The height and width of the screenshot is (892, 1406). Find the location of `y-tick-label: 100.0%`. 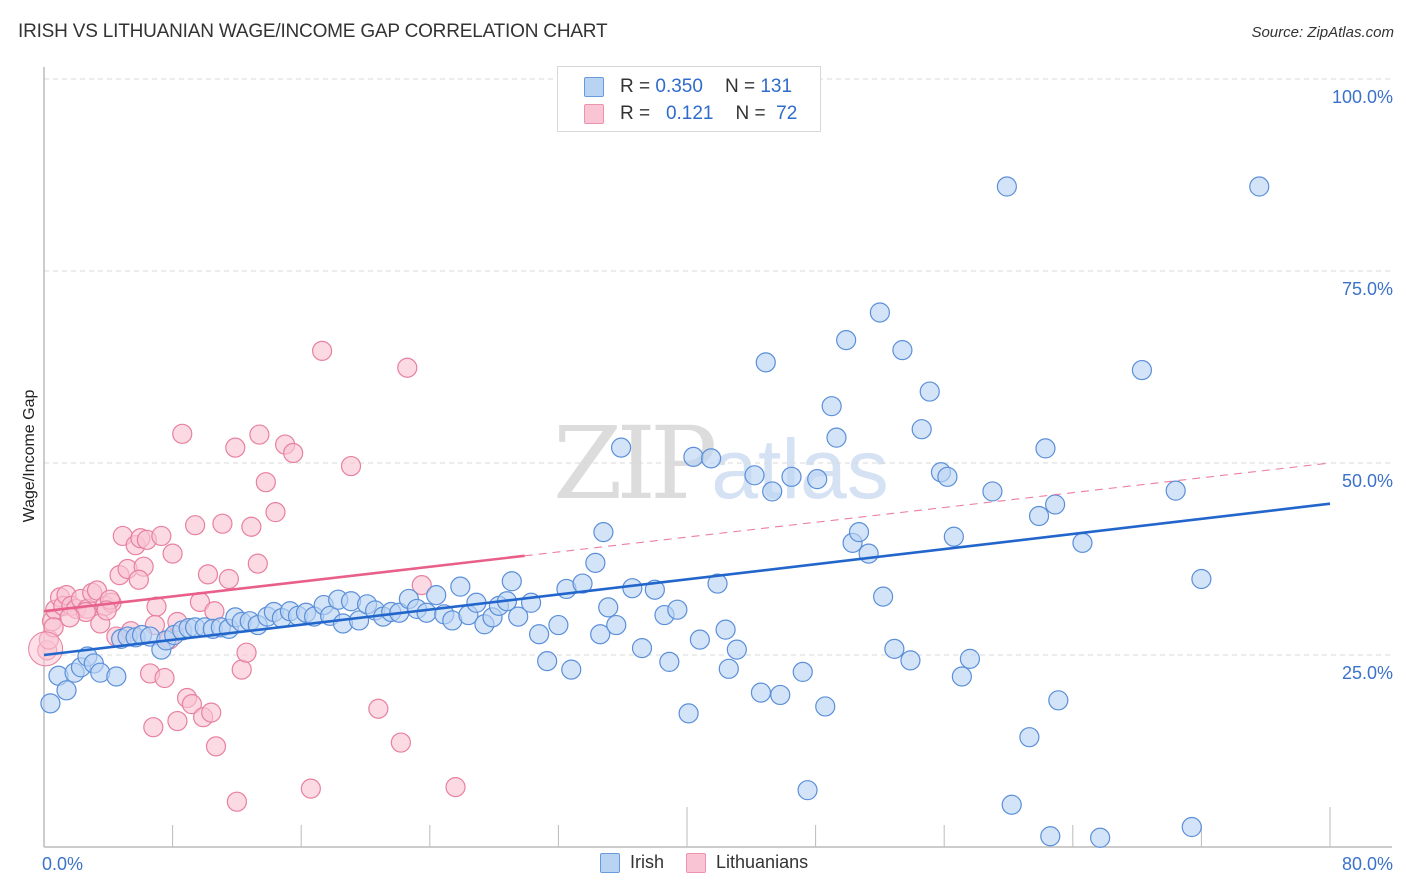

y-tick-label: 100.0% is located at coordinates (1362, 97).